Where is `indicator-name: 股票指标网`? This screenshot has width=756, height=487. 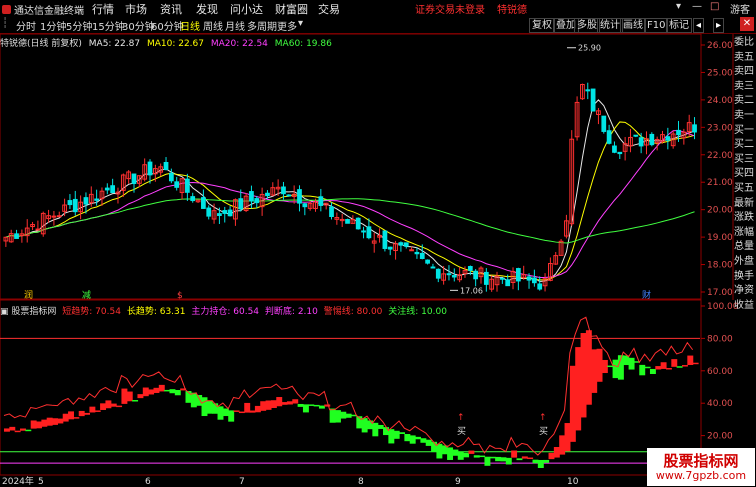 indicator-name: 股票指标网 is located at coordinates (33, 312).